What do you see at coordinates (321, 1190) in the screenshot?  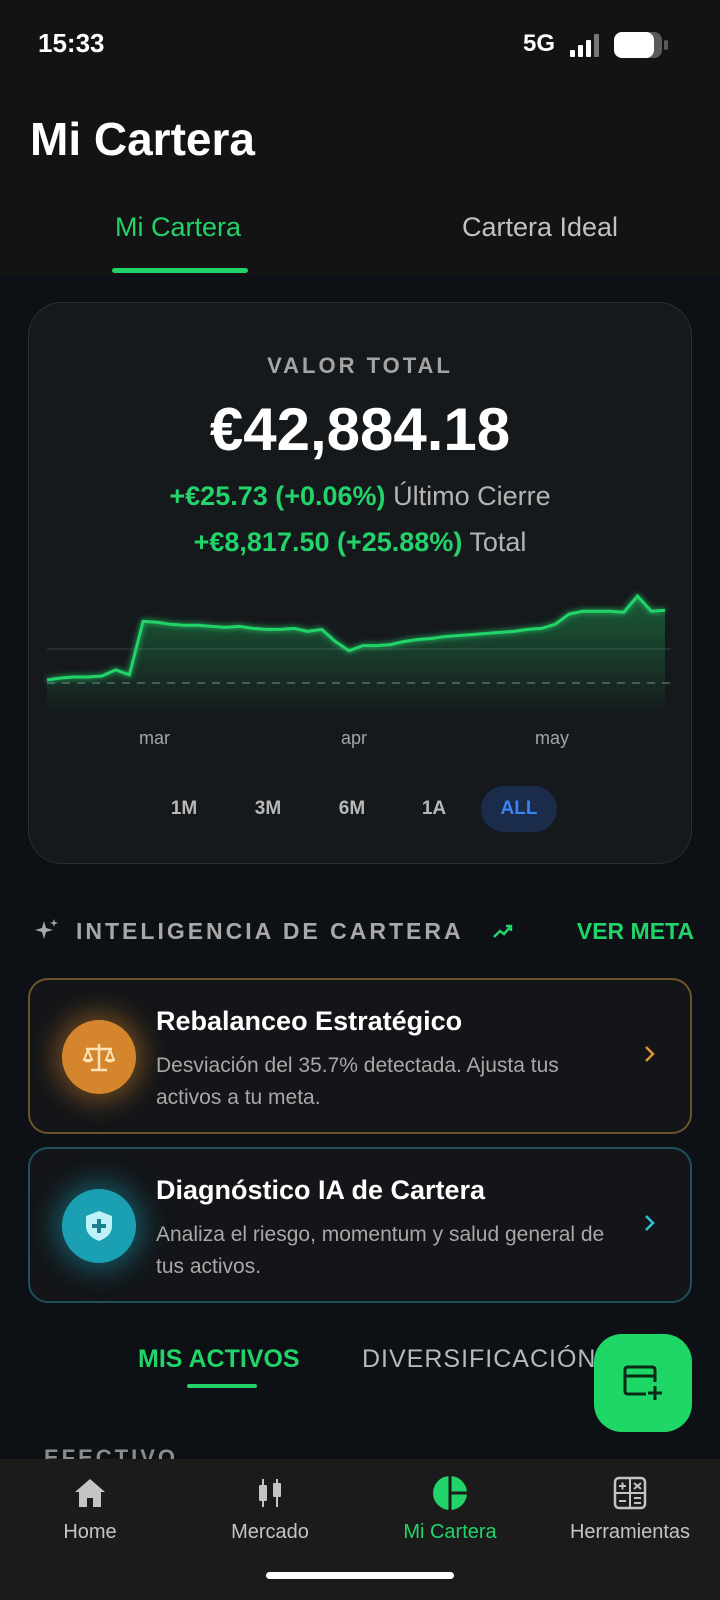 I see `diagnostic-title: Diagnóstico IA de Cartera` at bounding box center [321, 1190].